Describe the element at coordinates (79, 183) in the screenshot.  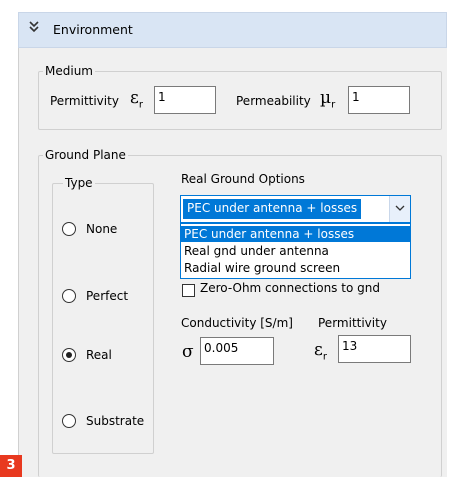
I see `type-legend: Type` at that location.